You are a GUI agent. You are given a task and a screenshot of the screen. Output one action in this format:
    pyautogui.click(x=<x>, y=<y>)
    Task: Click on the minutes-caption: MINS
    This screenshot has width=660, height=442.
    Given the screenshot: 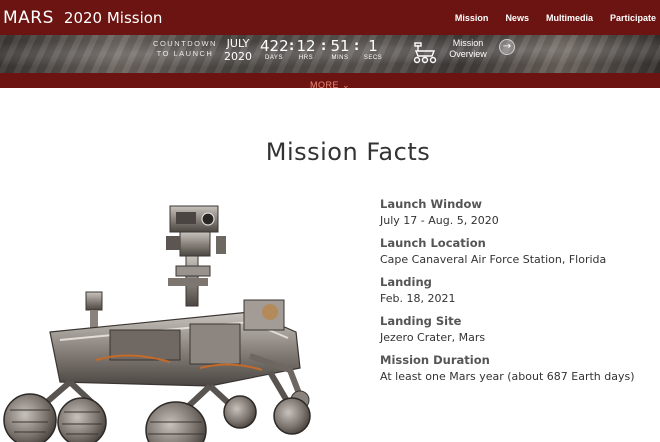 What is the action you would take?
    pyautogui.click(x=340, y=58)
    